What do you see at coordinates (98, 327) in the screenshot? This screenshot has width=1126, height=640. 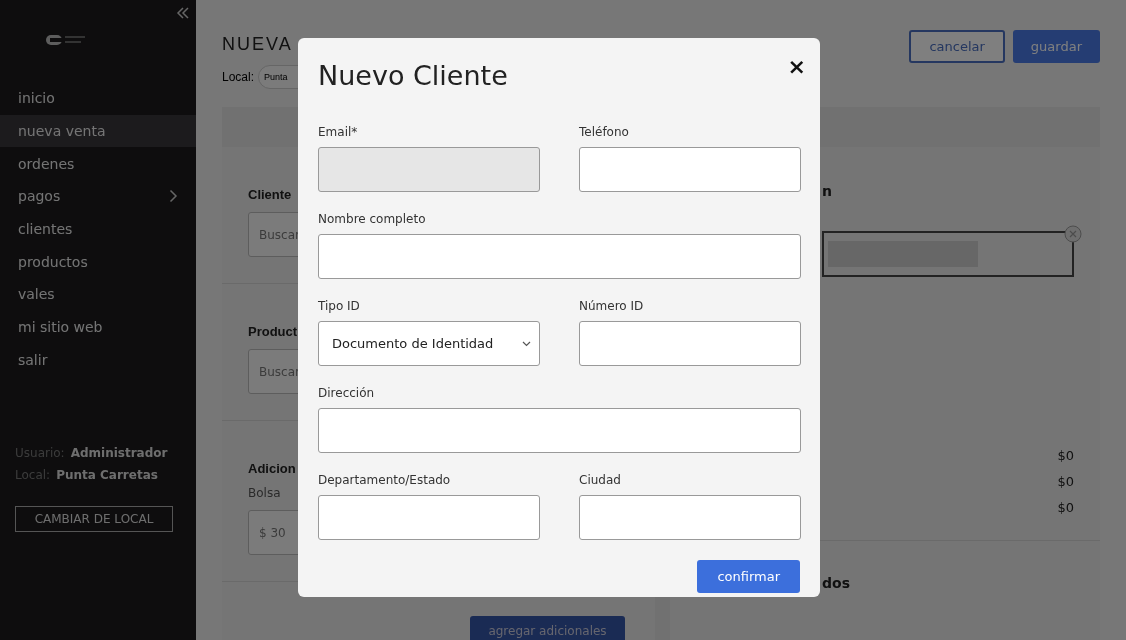 I see `nav-item: mi sitio web` at bounding box center [98, 327].